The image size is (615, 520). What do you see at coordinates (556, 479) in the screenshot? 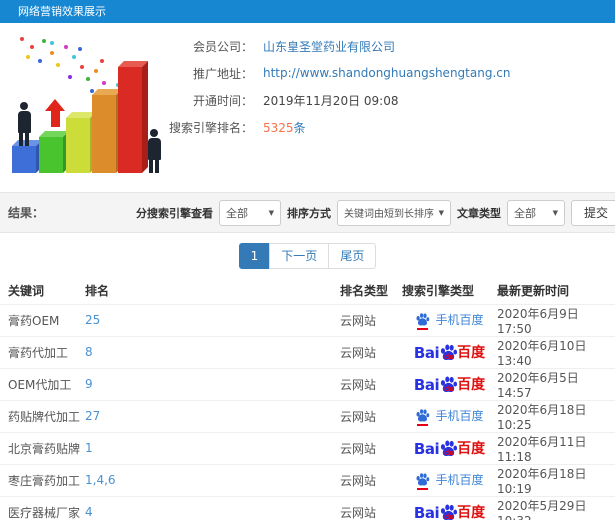
I see `cell-time: 2020年6月18日 10:19` at bounding box center [556, 479].